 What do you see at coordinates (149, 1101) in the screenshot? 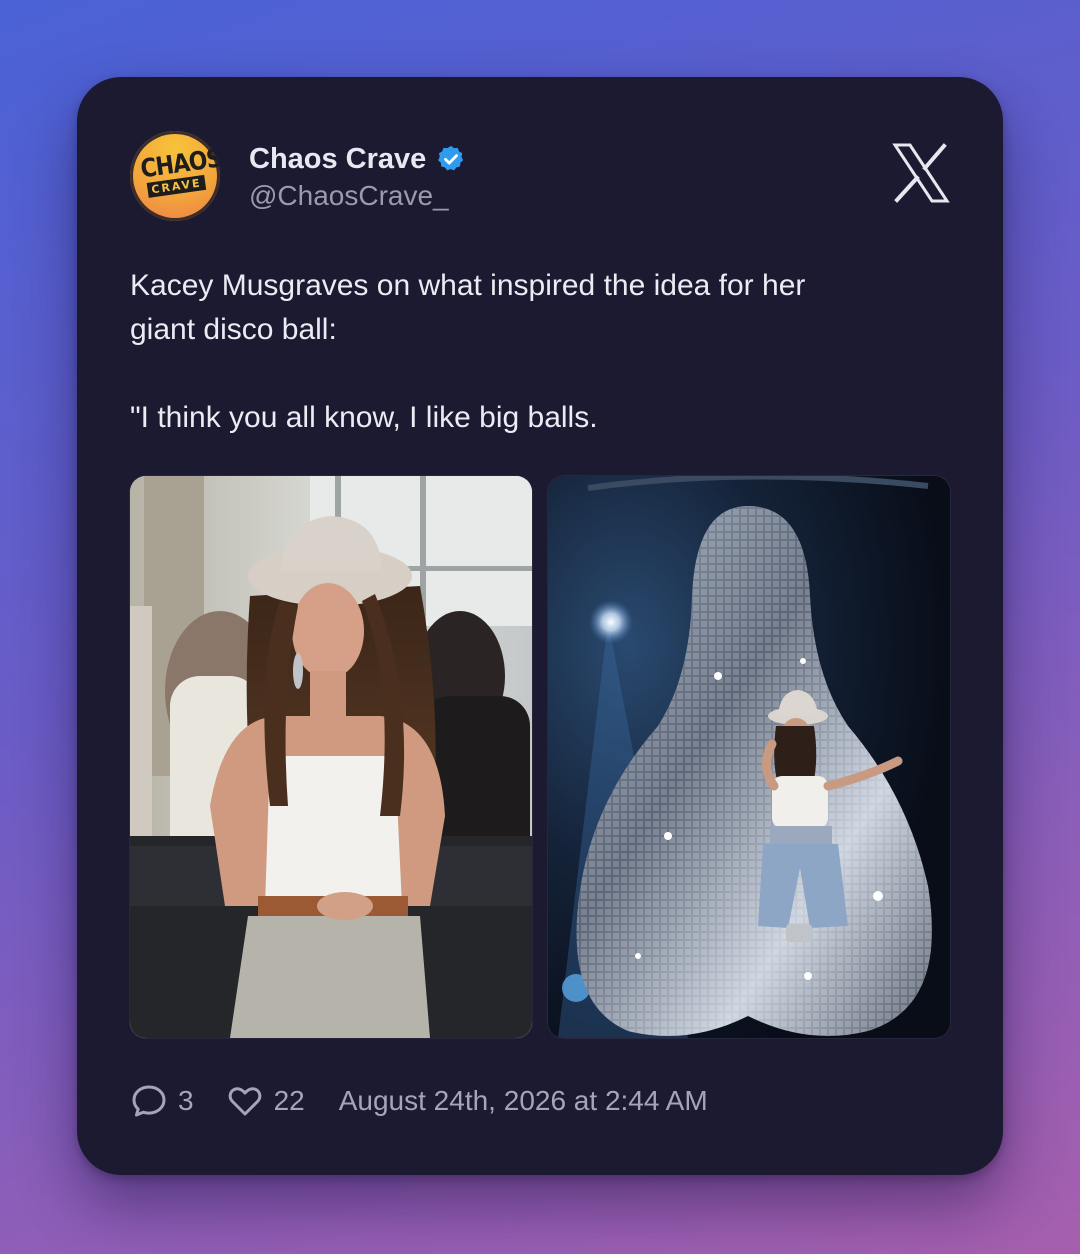
I see `reply-bubble-icon` at bounding box center [149, 1101].